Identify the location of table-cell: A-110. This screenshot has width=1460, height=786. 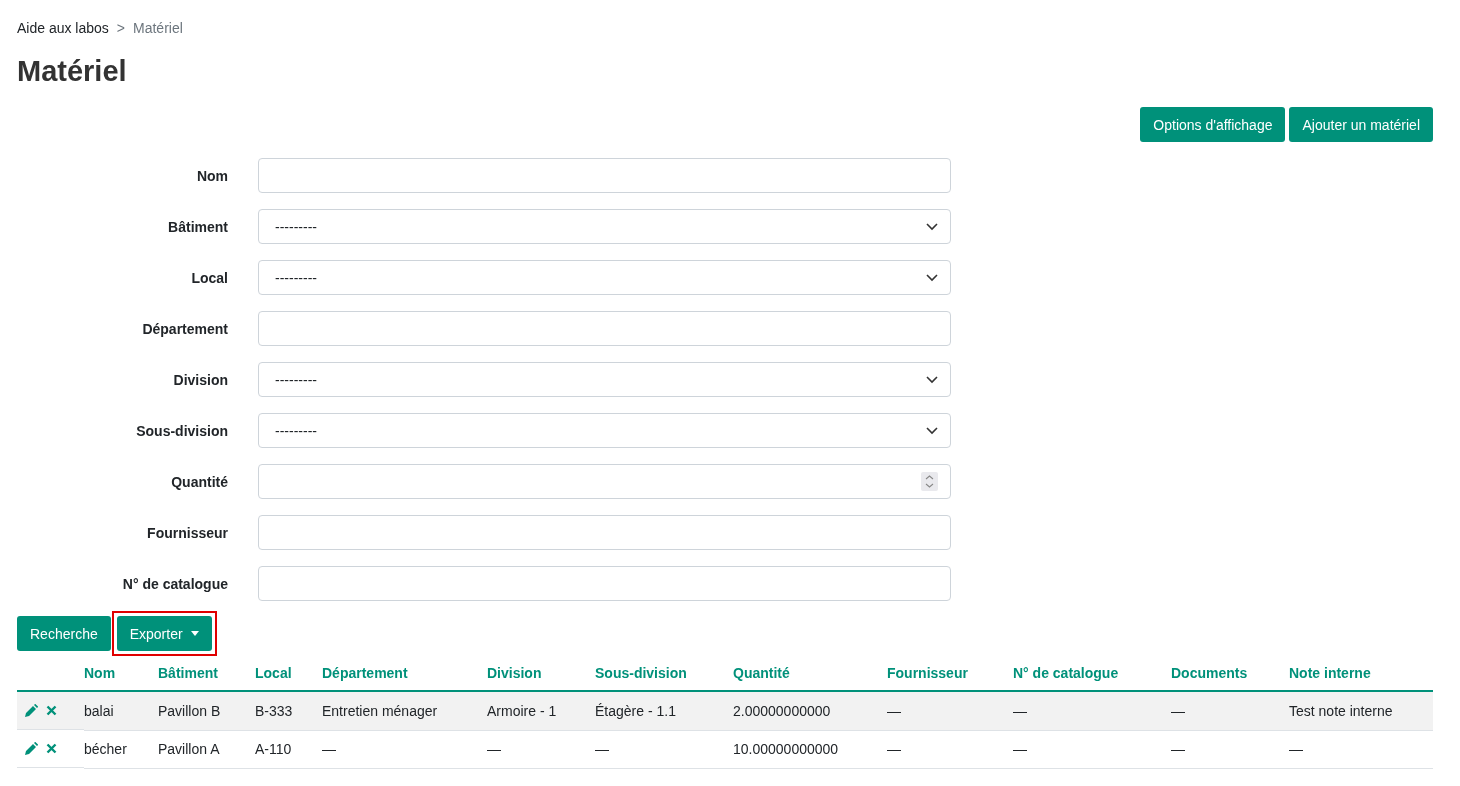
(288, 749).